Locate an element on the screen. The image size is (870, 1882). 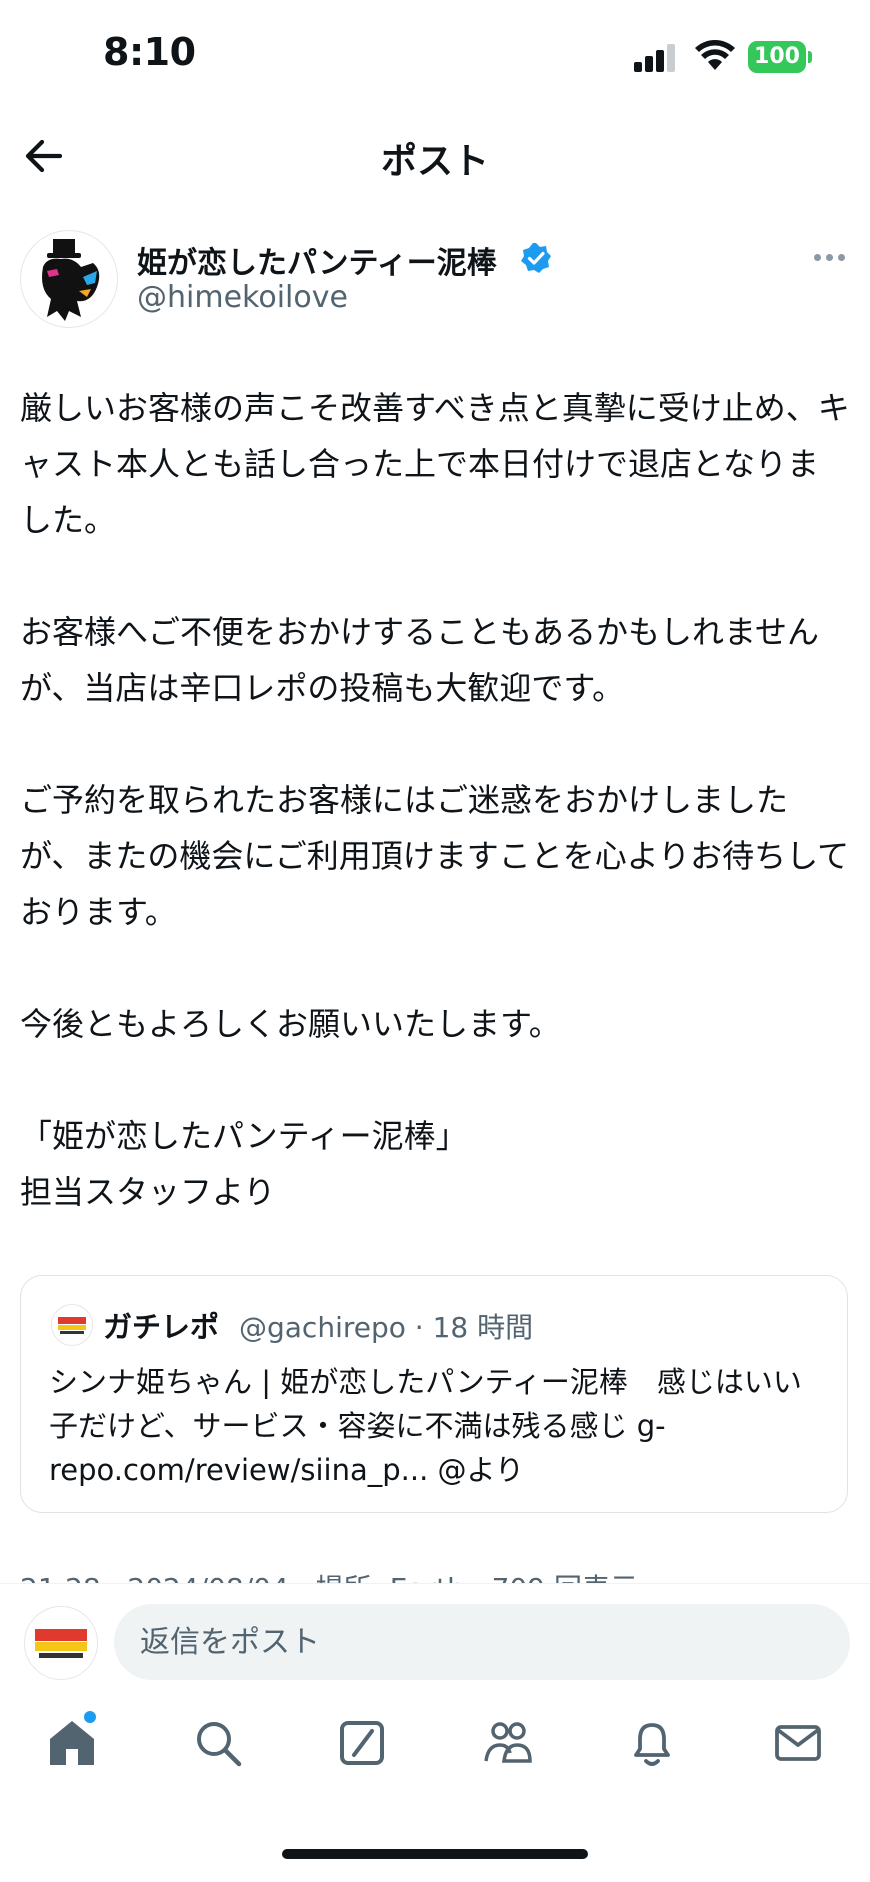
status-time: 8:10 is located at coordinates (149, 52).